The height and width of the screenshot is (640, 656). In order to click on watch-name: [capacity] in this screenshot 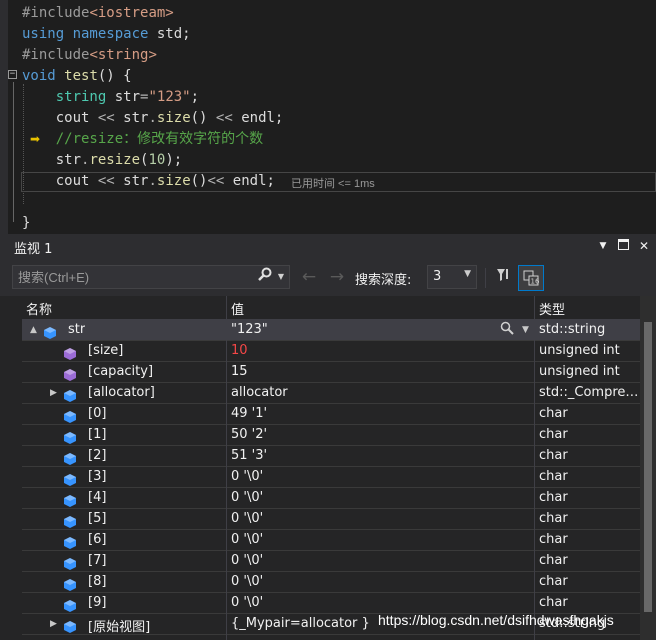, I will do `click(121, 371)`.